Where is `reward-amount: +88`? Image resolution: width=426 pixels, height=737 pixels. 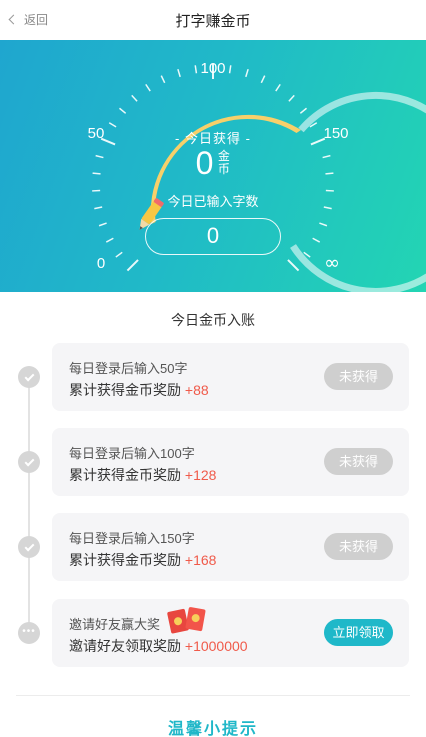 reward-amount: +88 is located at coordinates (196, 390).